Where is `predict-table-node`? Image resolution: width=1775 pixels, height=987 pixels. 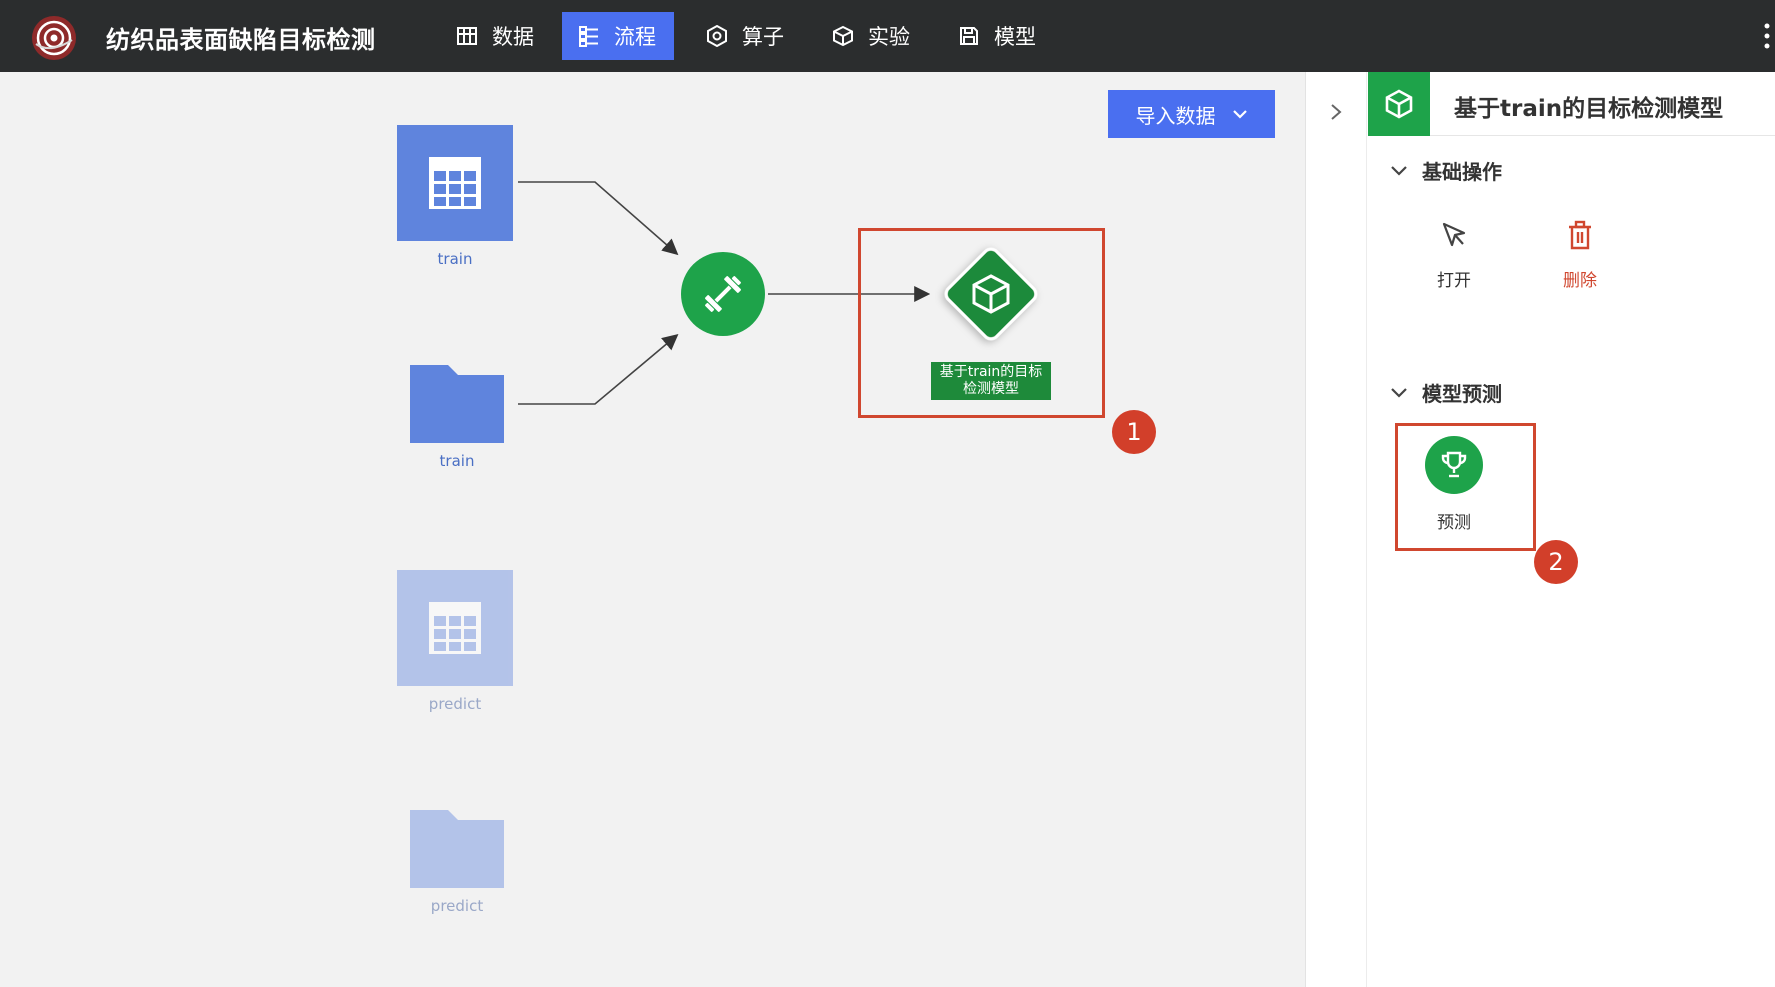 predict-table-node is located at coordinates (455, 628).